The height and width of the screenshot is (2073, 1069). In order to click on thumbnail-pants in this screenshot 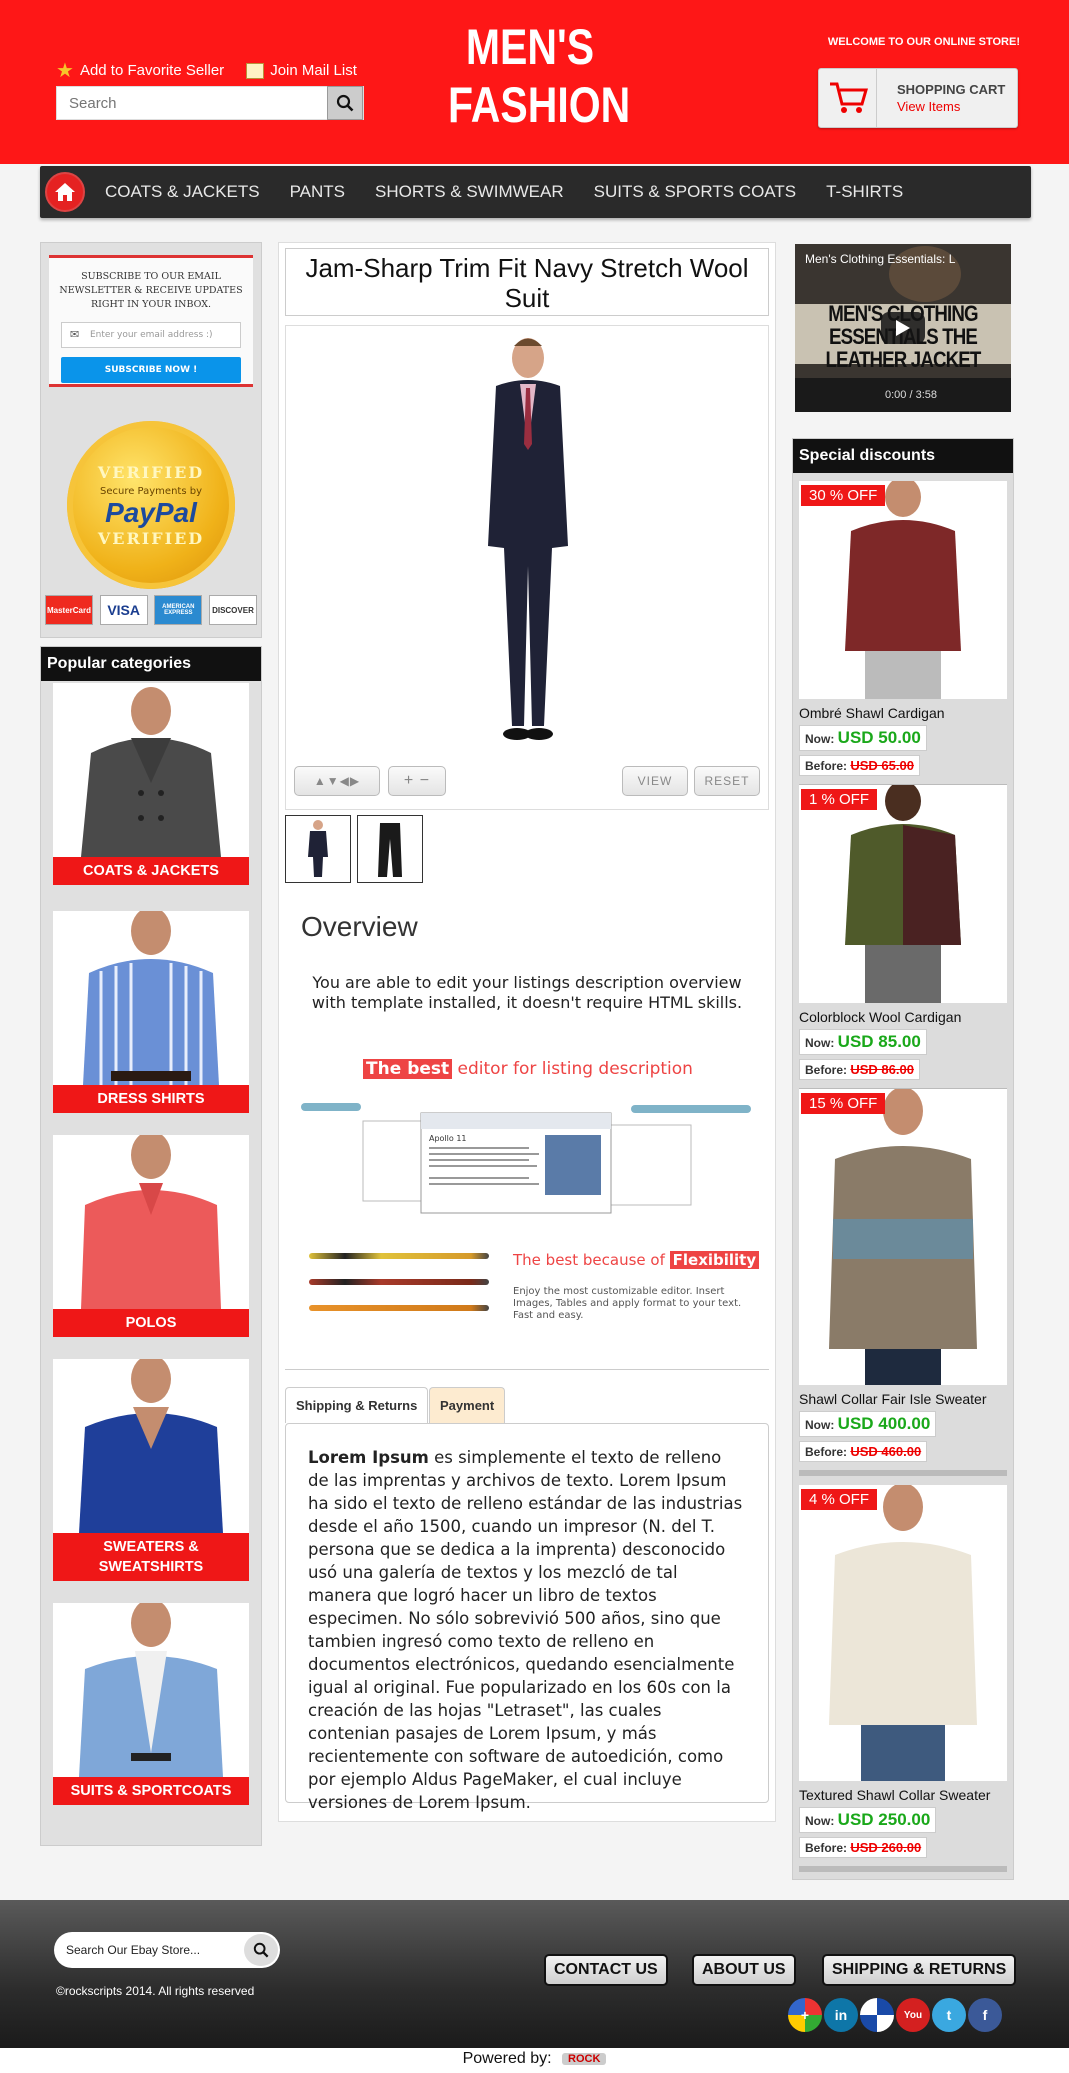, I will do `click(390, 849)`.